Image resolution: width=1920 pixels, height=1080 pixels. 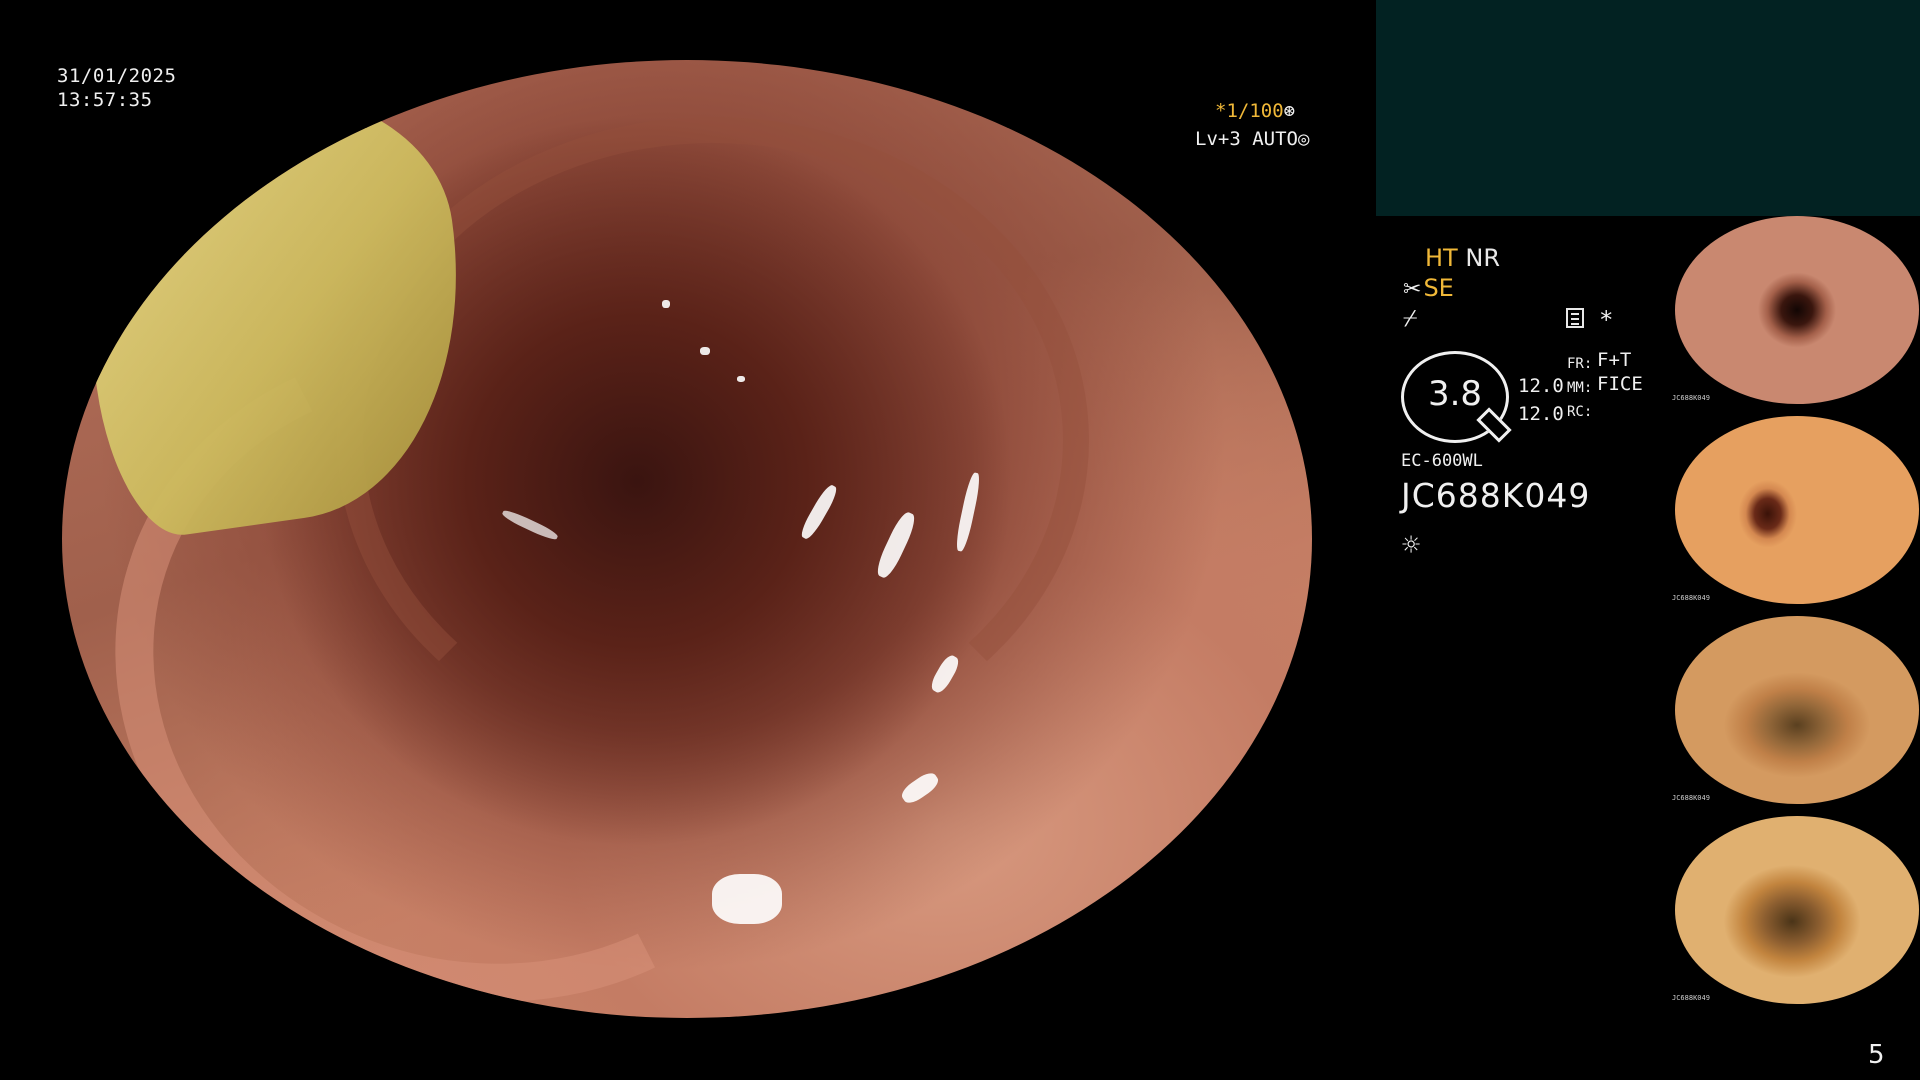 What do you see at coordinates (1541, 400) in the screenshot?
I see `numeric-readouts: 12.0 12.0` at bounding box center [1541, 400].